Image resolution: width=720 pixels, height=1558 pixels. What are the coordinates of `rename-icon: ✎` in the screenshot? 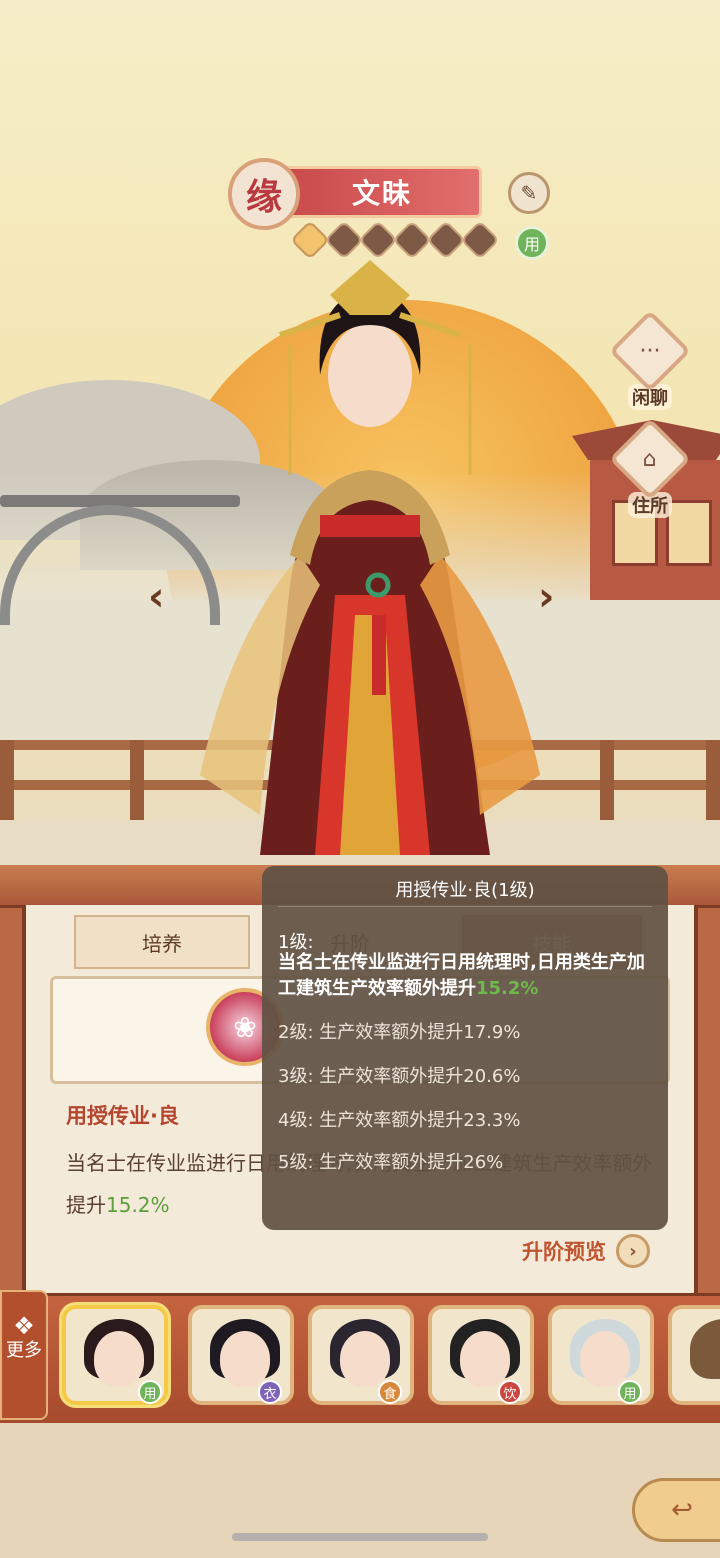 It's located at (529, 193).